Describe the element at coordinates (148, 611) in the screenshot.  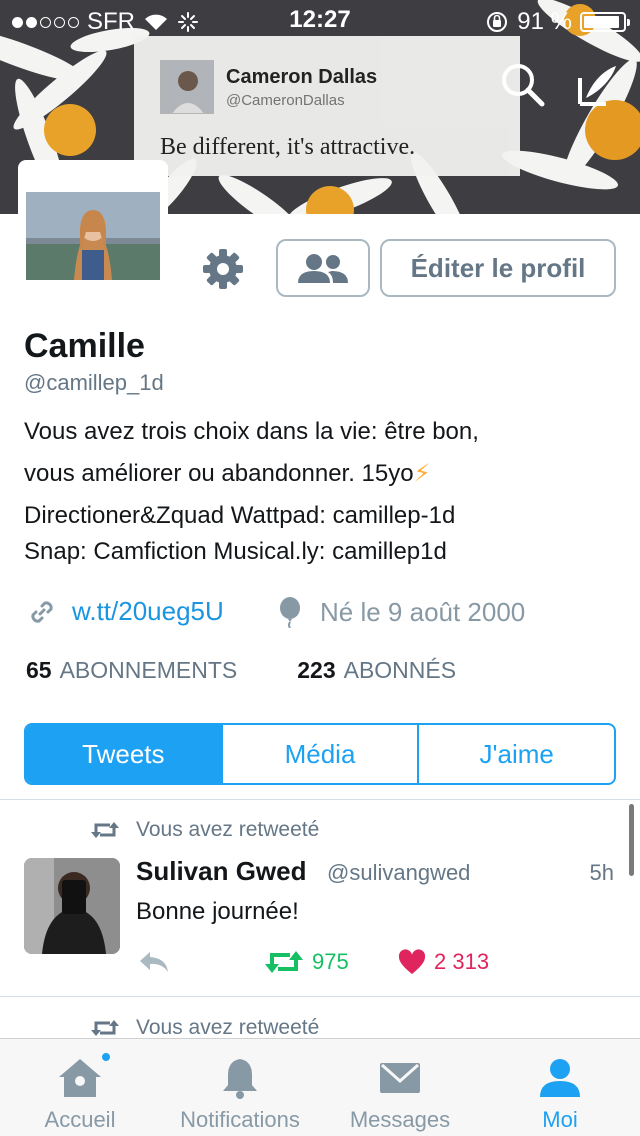
I see `profile-link-text: w.tt/20ueg5U` at that location.